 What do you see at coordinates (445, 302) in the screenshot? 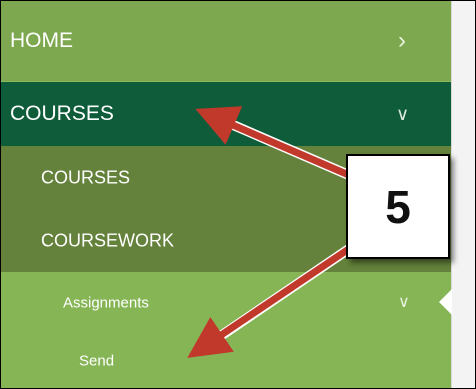
I see `active-item-pointer` at bounding box center [445, 302].